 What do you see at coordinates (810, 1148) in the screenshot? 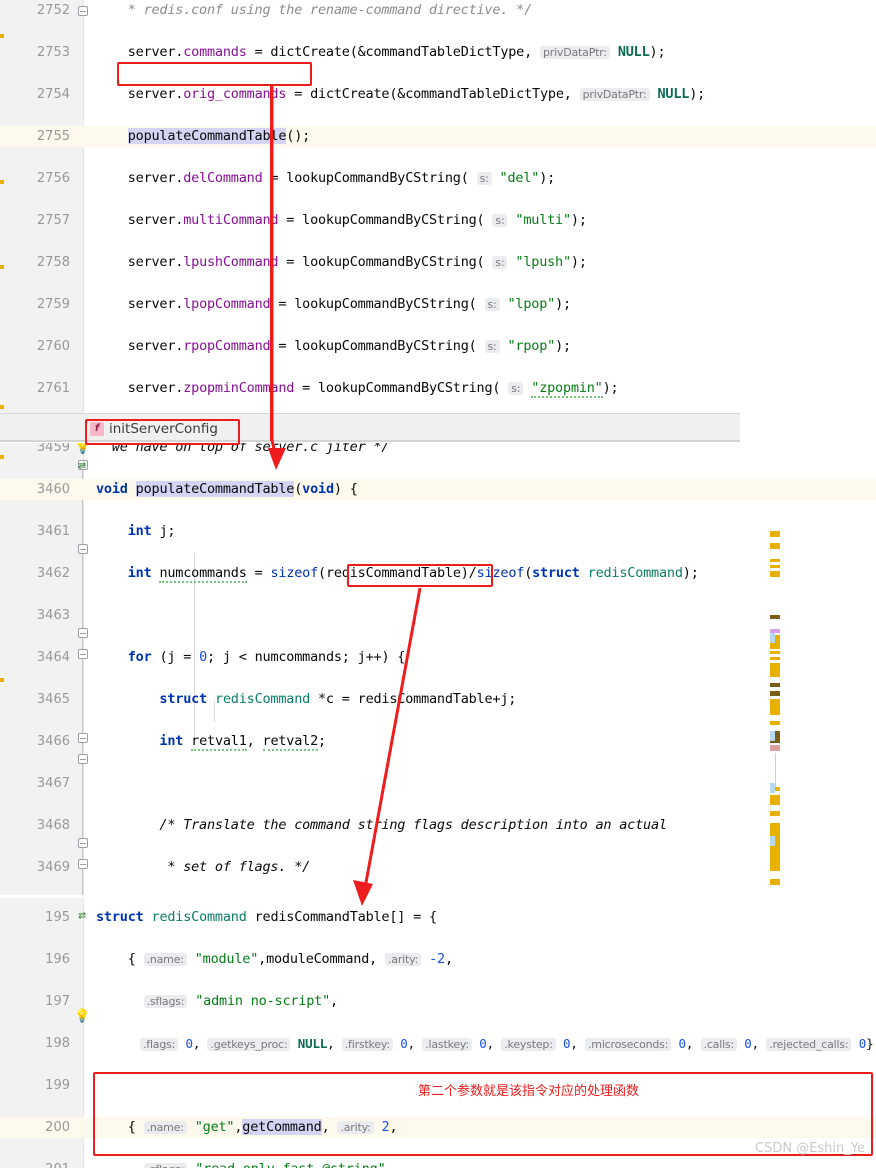
I see `watermark: CSDN @Eshin_Ye` at bounding box center [810, 1148].